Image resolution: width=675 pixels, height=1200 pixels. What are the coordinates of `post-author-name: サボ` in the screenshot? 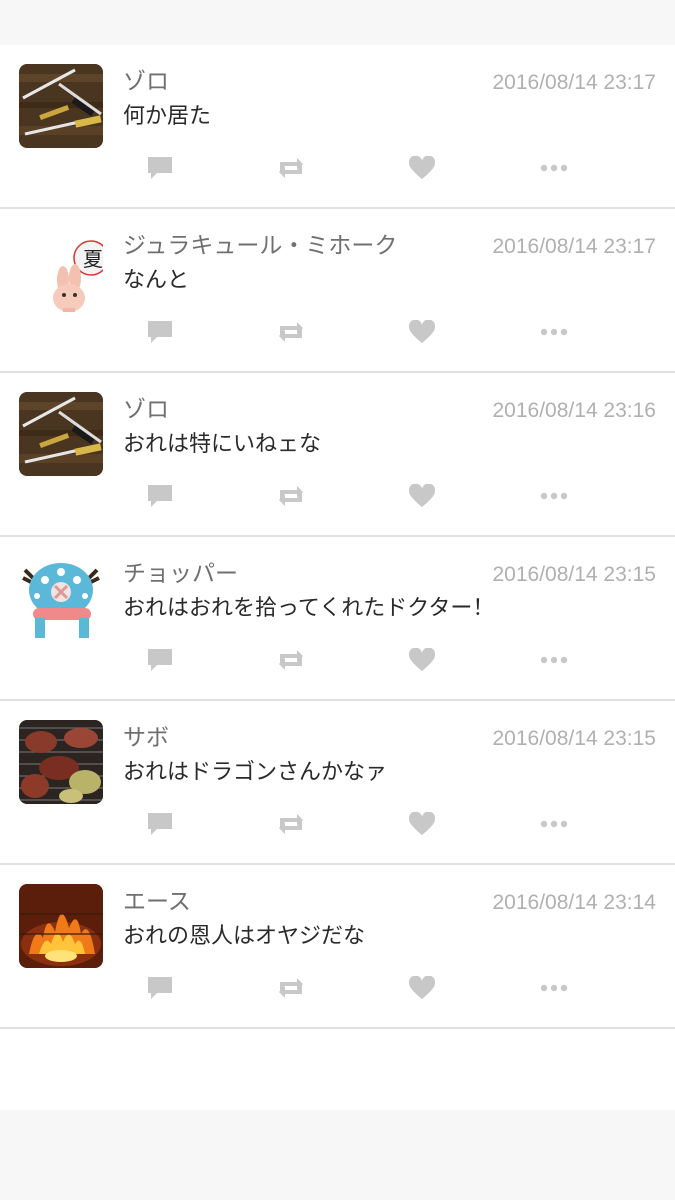 It's located at (146, 738).